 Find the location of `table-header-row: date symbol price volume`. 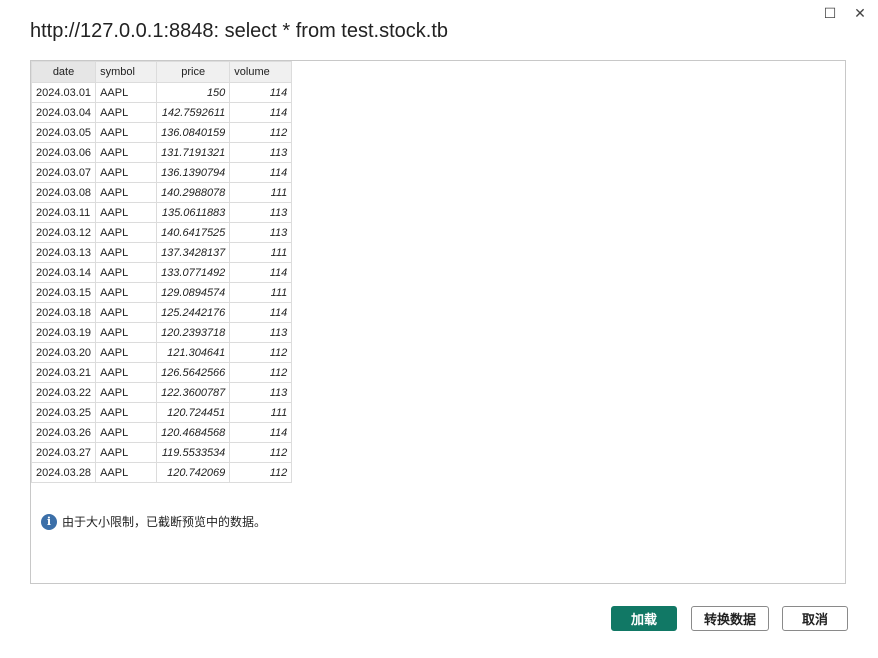

table-header-row: date symbol price volume is located at coordinates (162, 72).